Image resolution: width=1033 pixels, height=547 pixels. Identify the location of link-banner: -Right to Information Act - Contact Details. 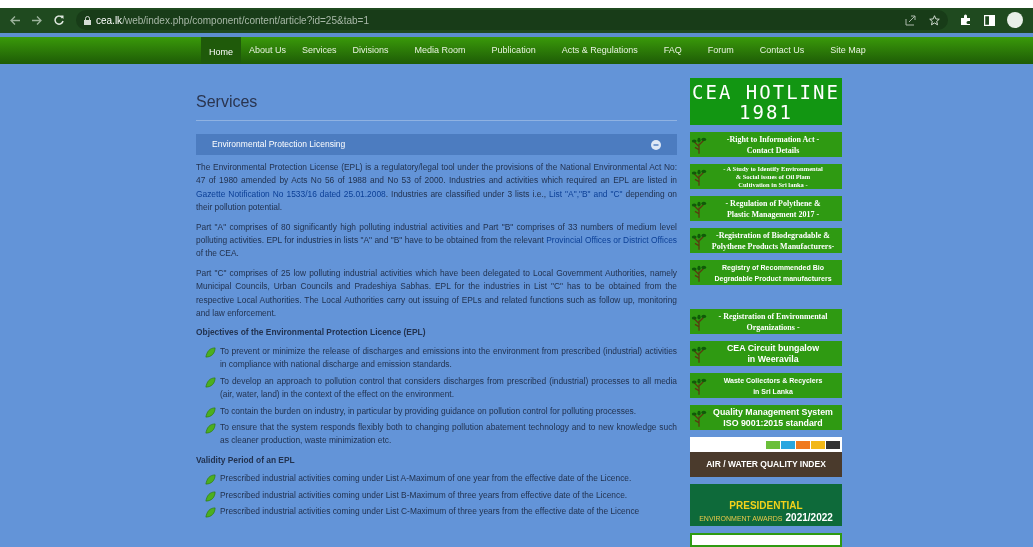
(766, 144).